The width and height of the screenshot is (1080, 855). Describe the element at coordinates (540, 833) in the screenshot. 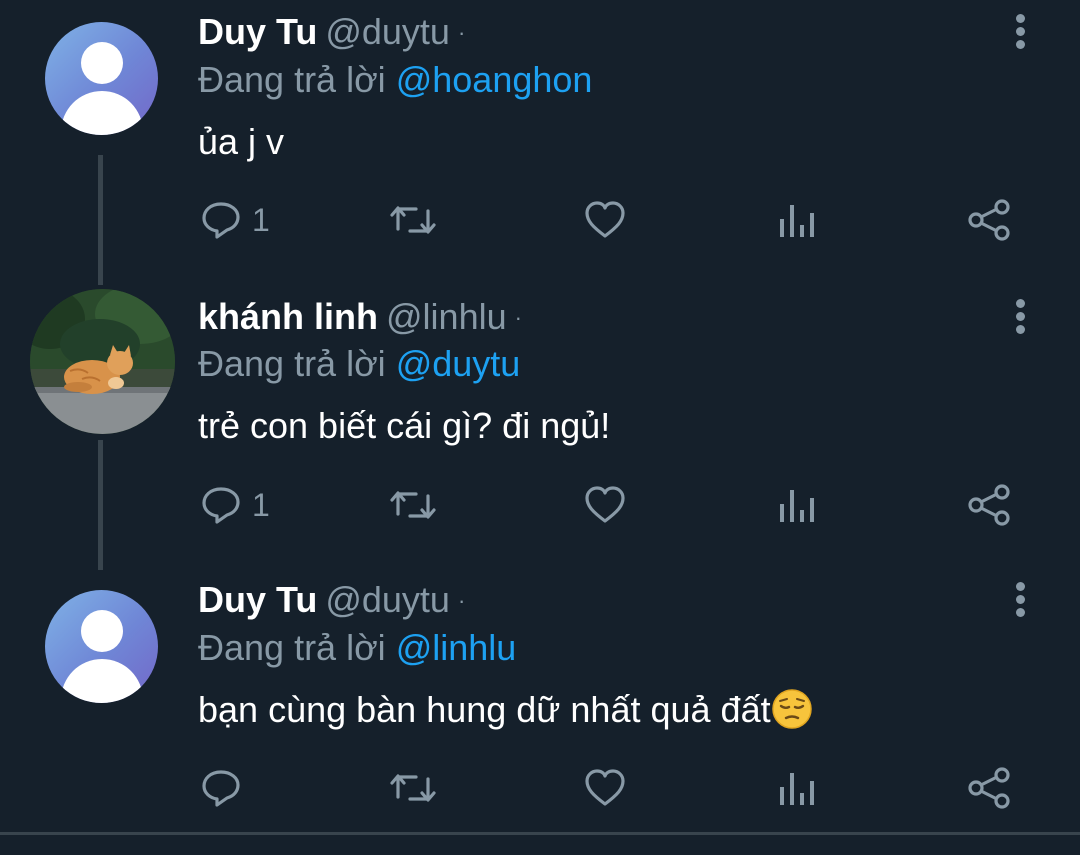

I see `divider` at that location.